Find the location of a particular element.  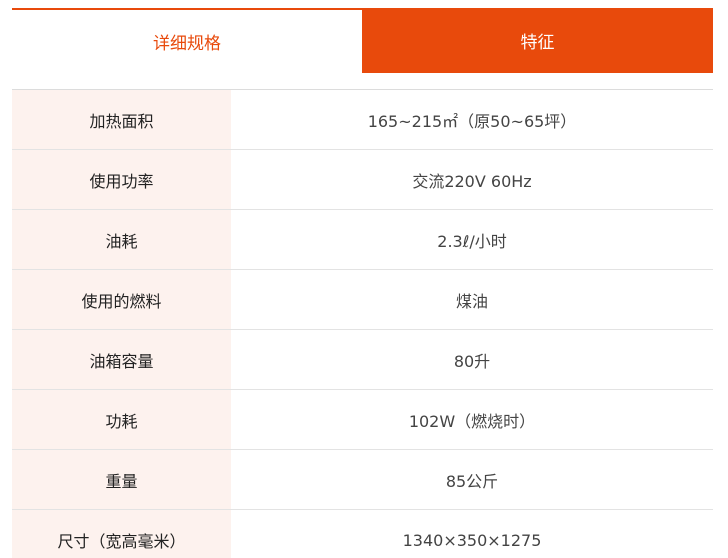

spec-value: 煤油 is located at coordinates (471, 301).